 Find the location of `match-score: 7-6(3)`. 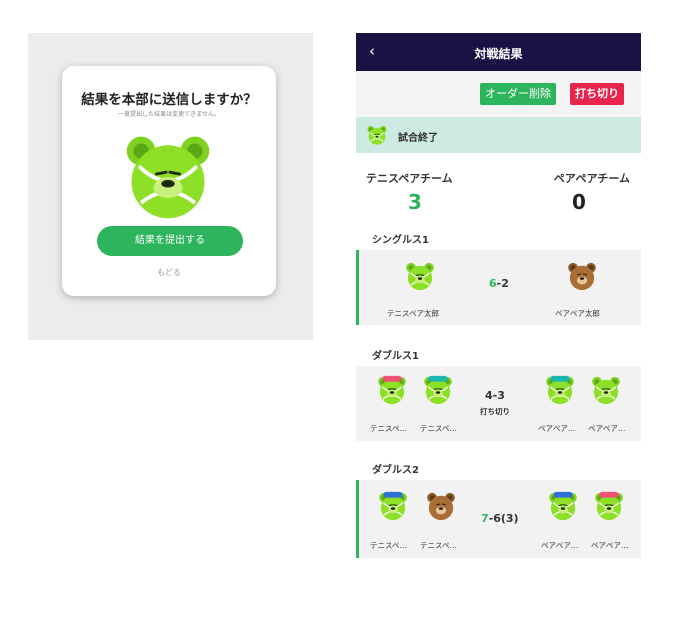

match-score: 7-6(3) is located at coordinates (500, 518).